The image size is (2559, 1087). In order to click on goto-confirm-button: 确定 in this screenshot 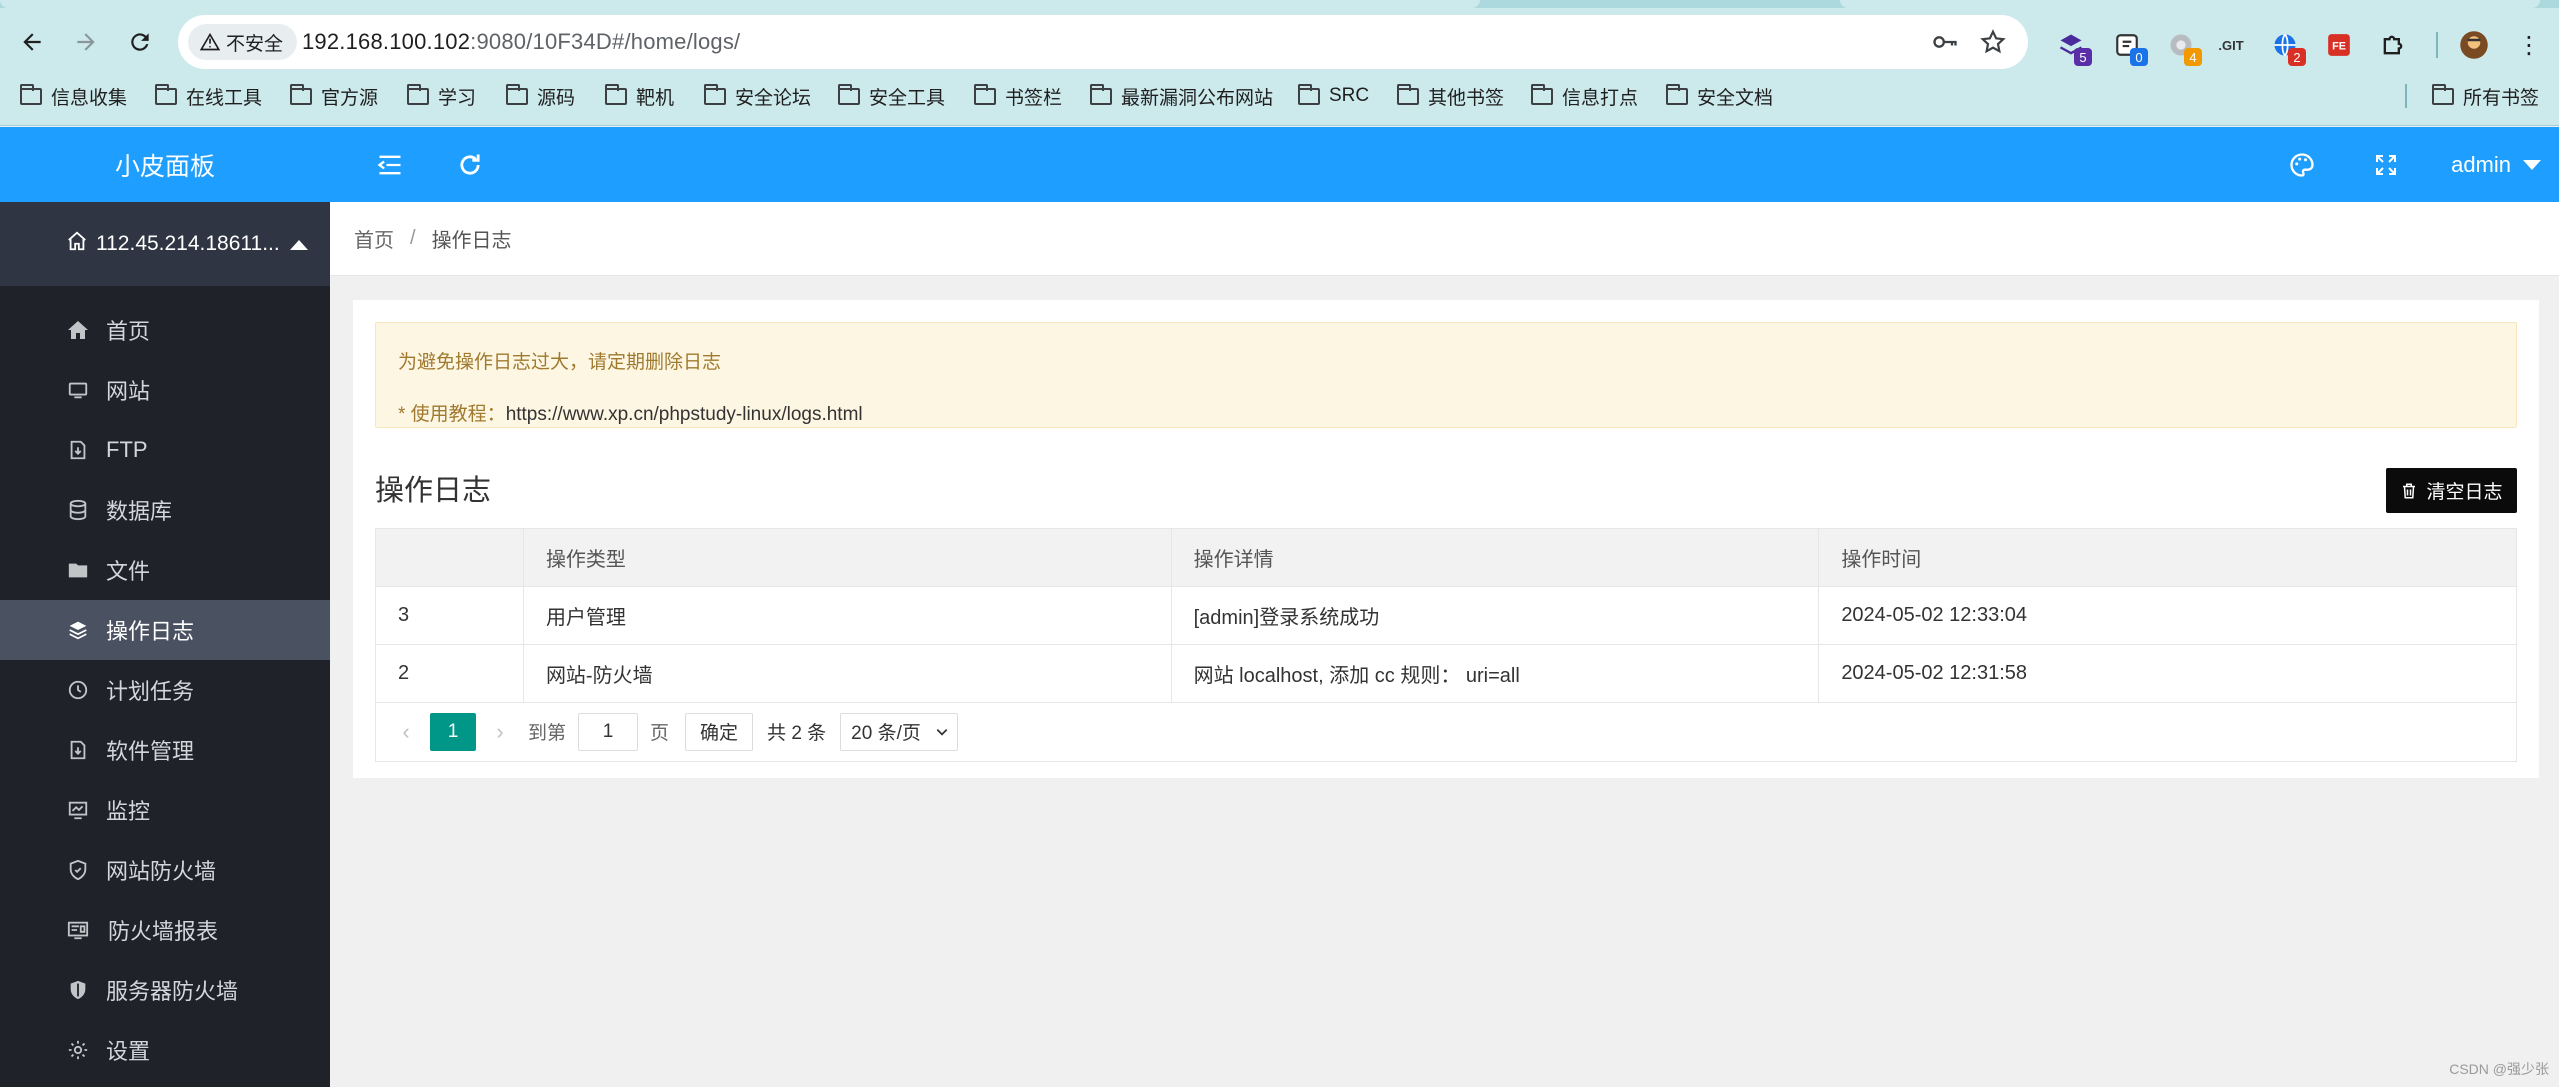, I will do `click(719, 731)`.